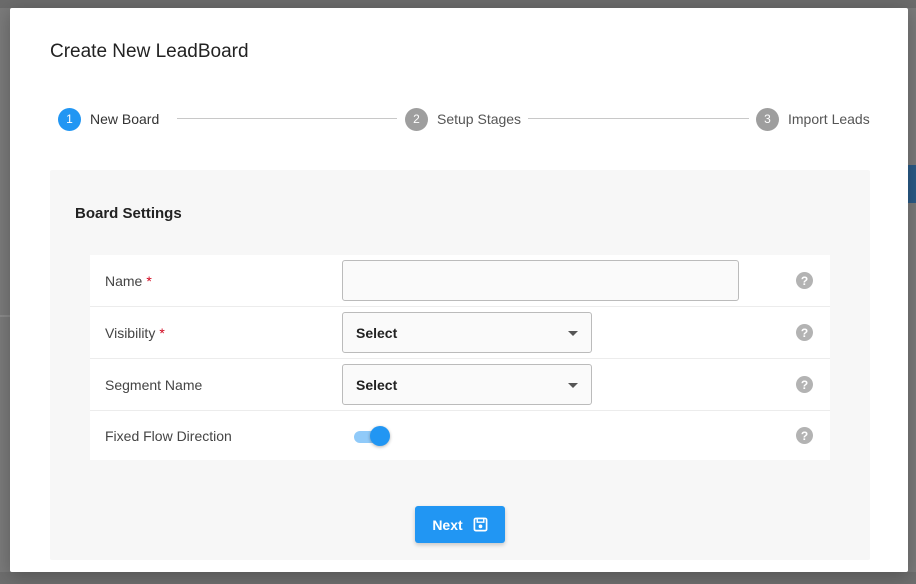 This screenshot has height=584, width=916. I want to click on visibility-select-value: Select, so click(377, 332).